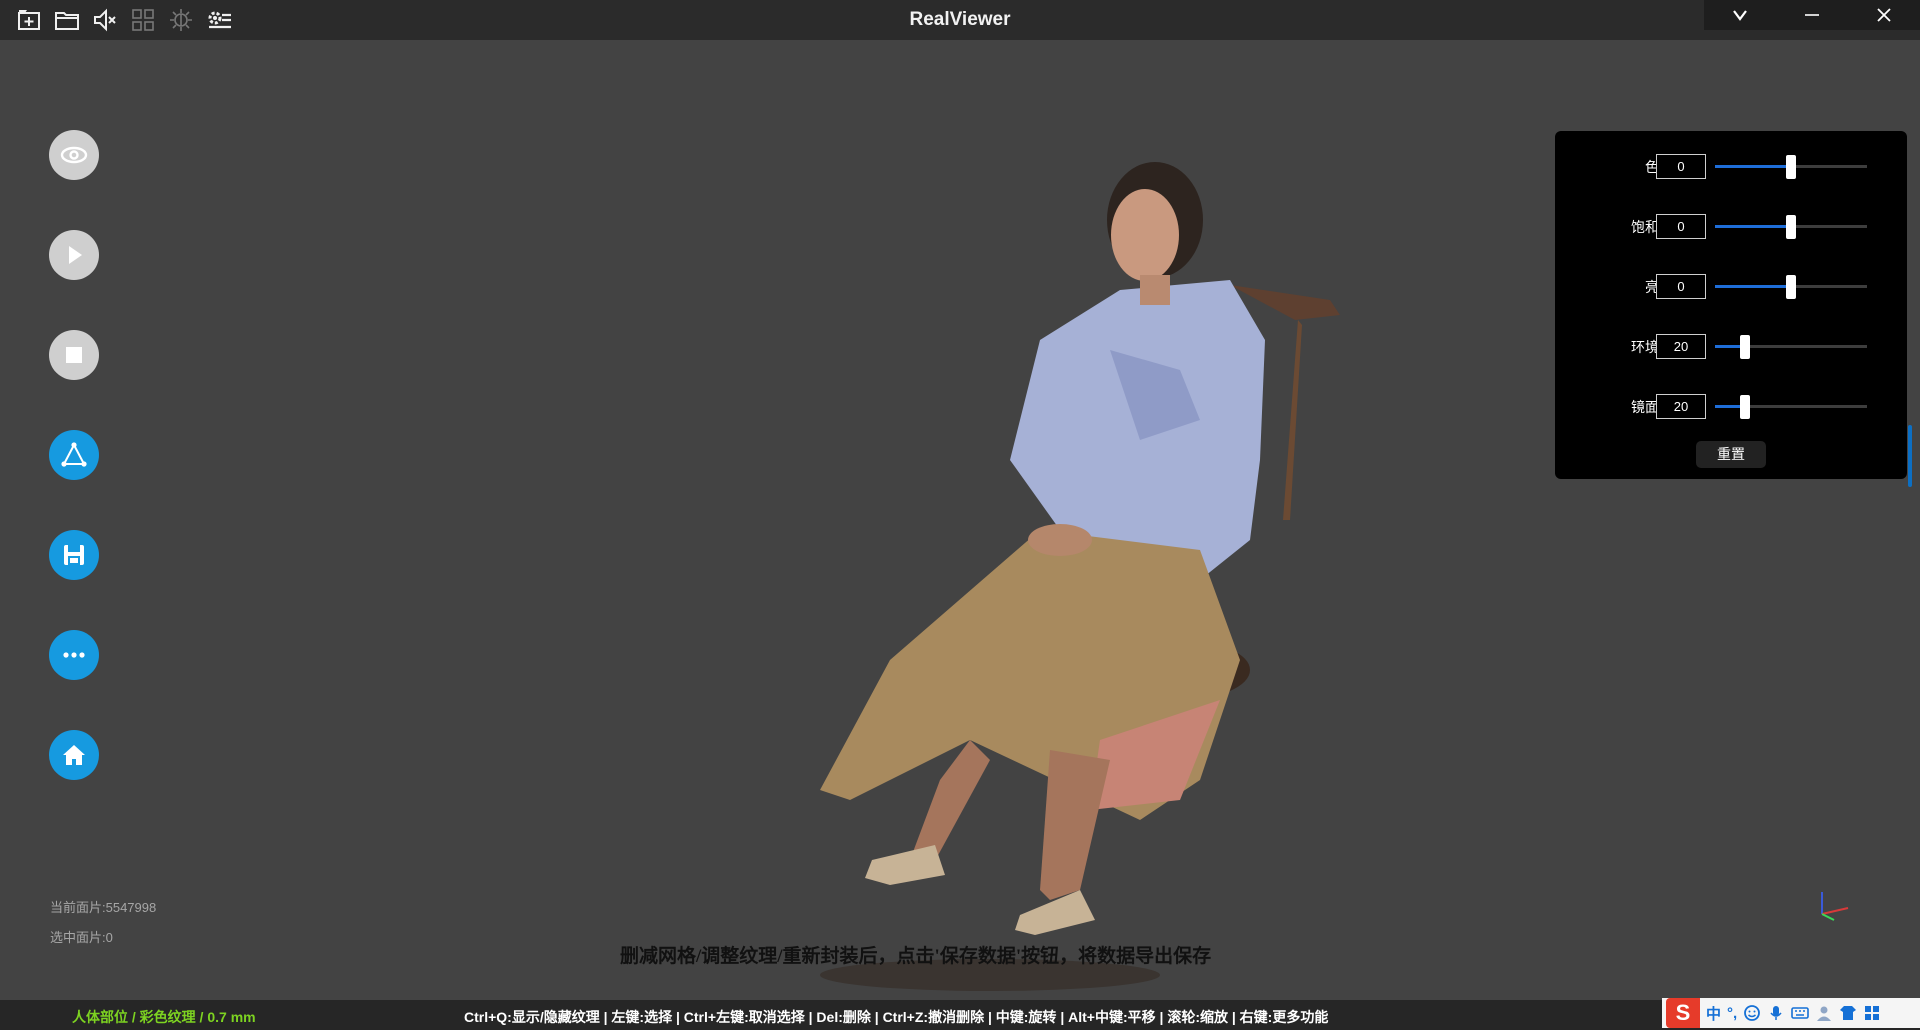  I want to click on play-icon, so click(75, 255).